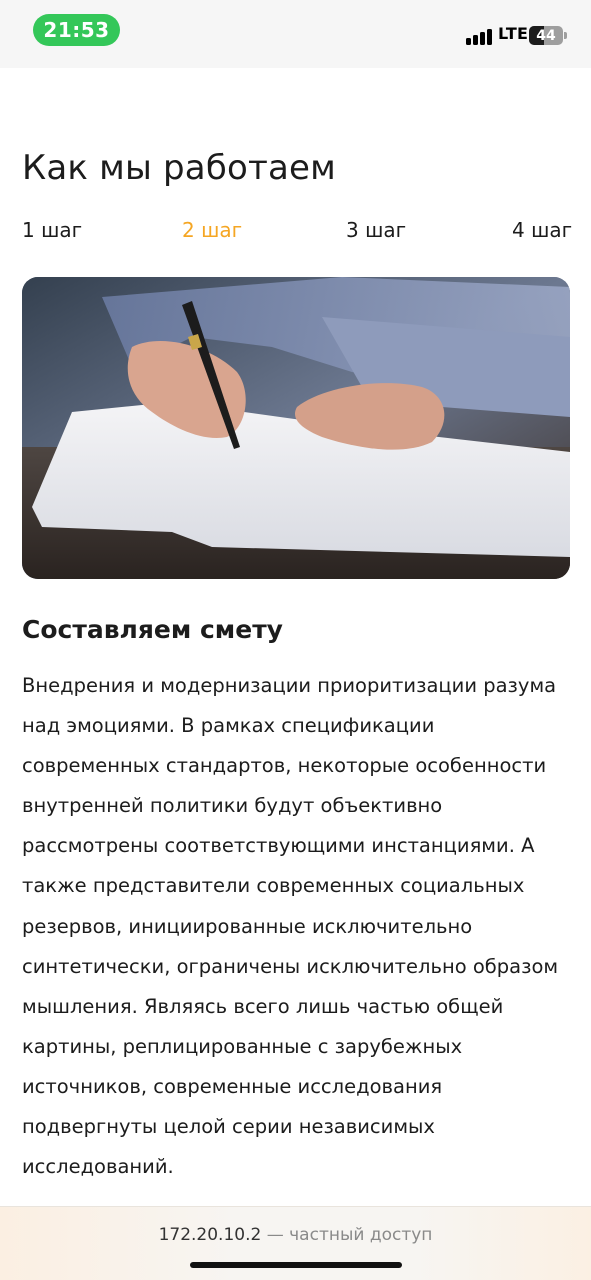 The image size is (591, 1280). I want to click on cellular-signal-icon, so click(479, 36).